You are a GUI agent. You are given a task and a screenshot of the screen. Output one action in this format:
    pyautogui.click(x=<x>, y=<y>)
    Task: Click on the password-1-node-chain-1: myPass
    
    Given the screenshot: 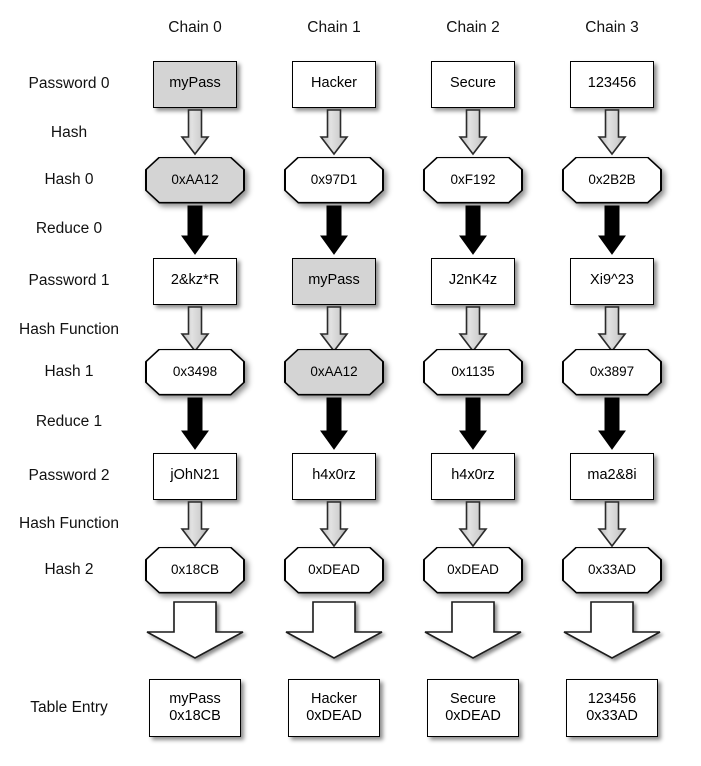 What is the action you would take?
    pyautogui.click(x=334, y=281)
    